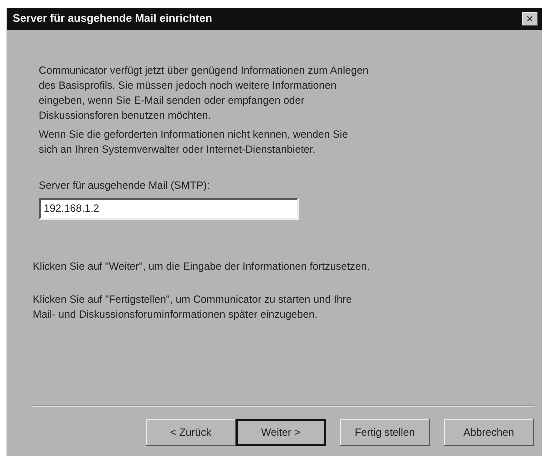  Describe the element at coordinates (530, 19) in the screenshot. I see `close-button: ×` at that location.